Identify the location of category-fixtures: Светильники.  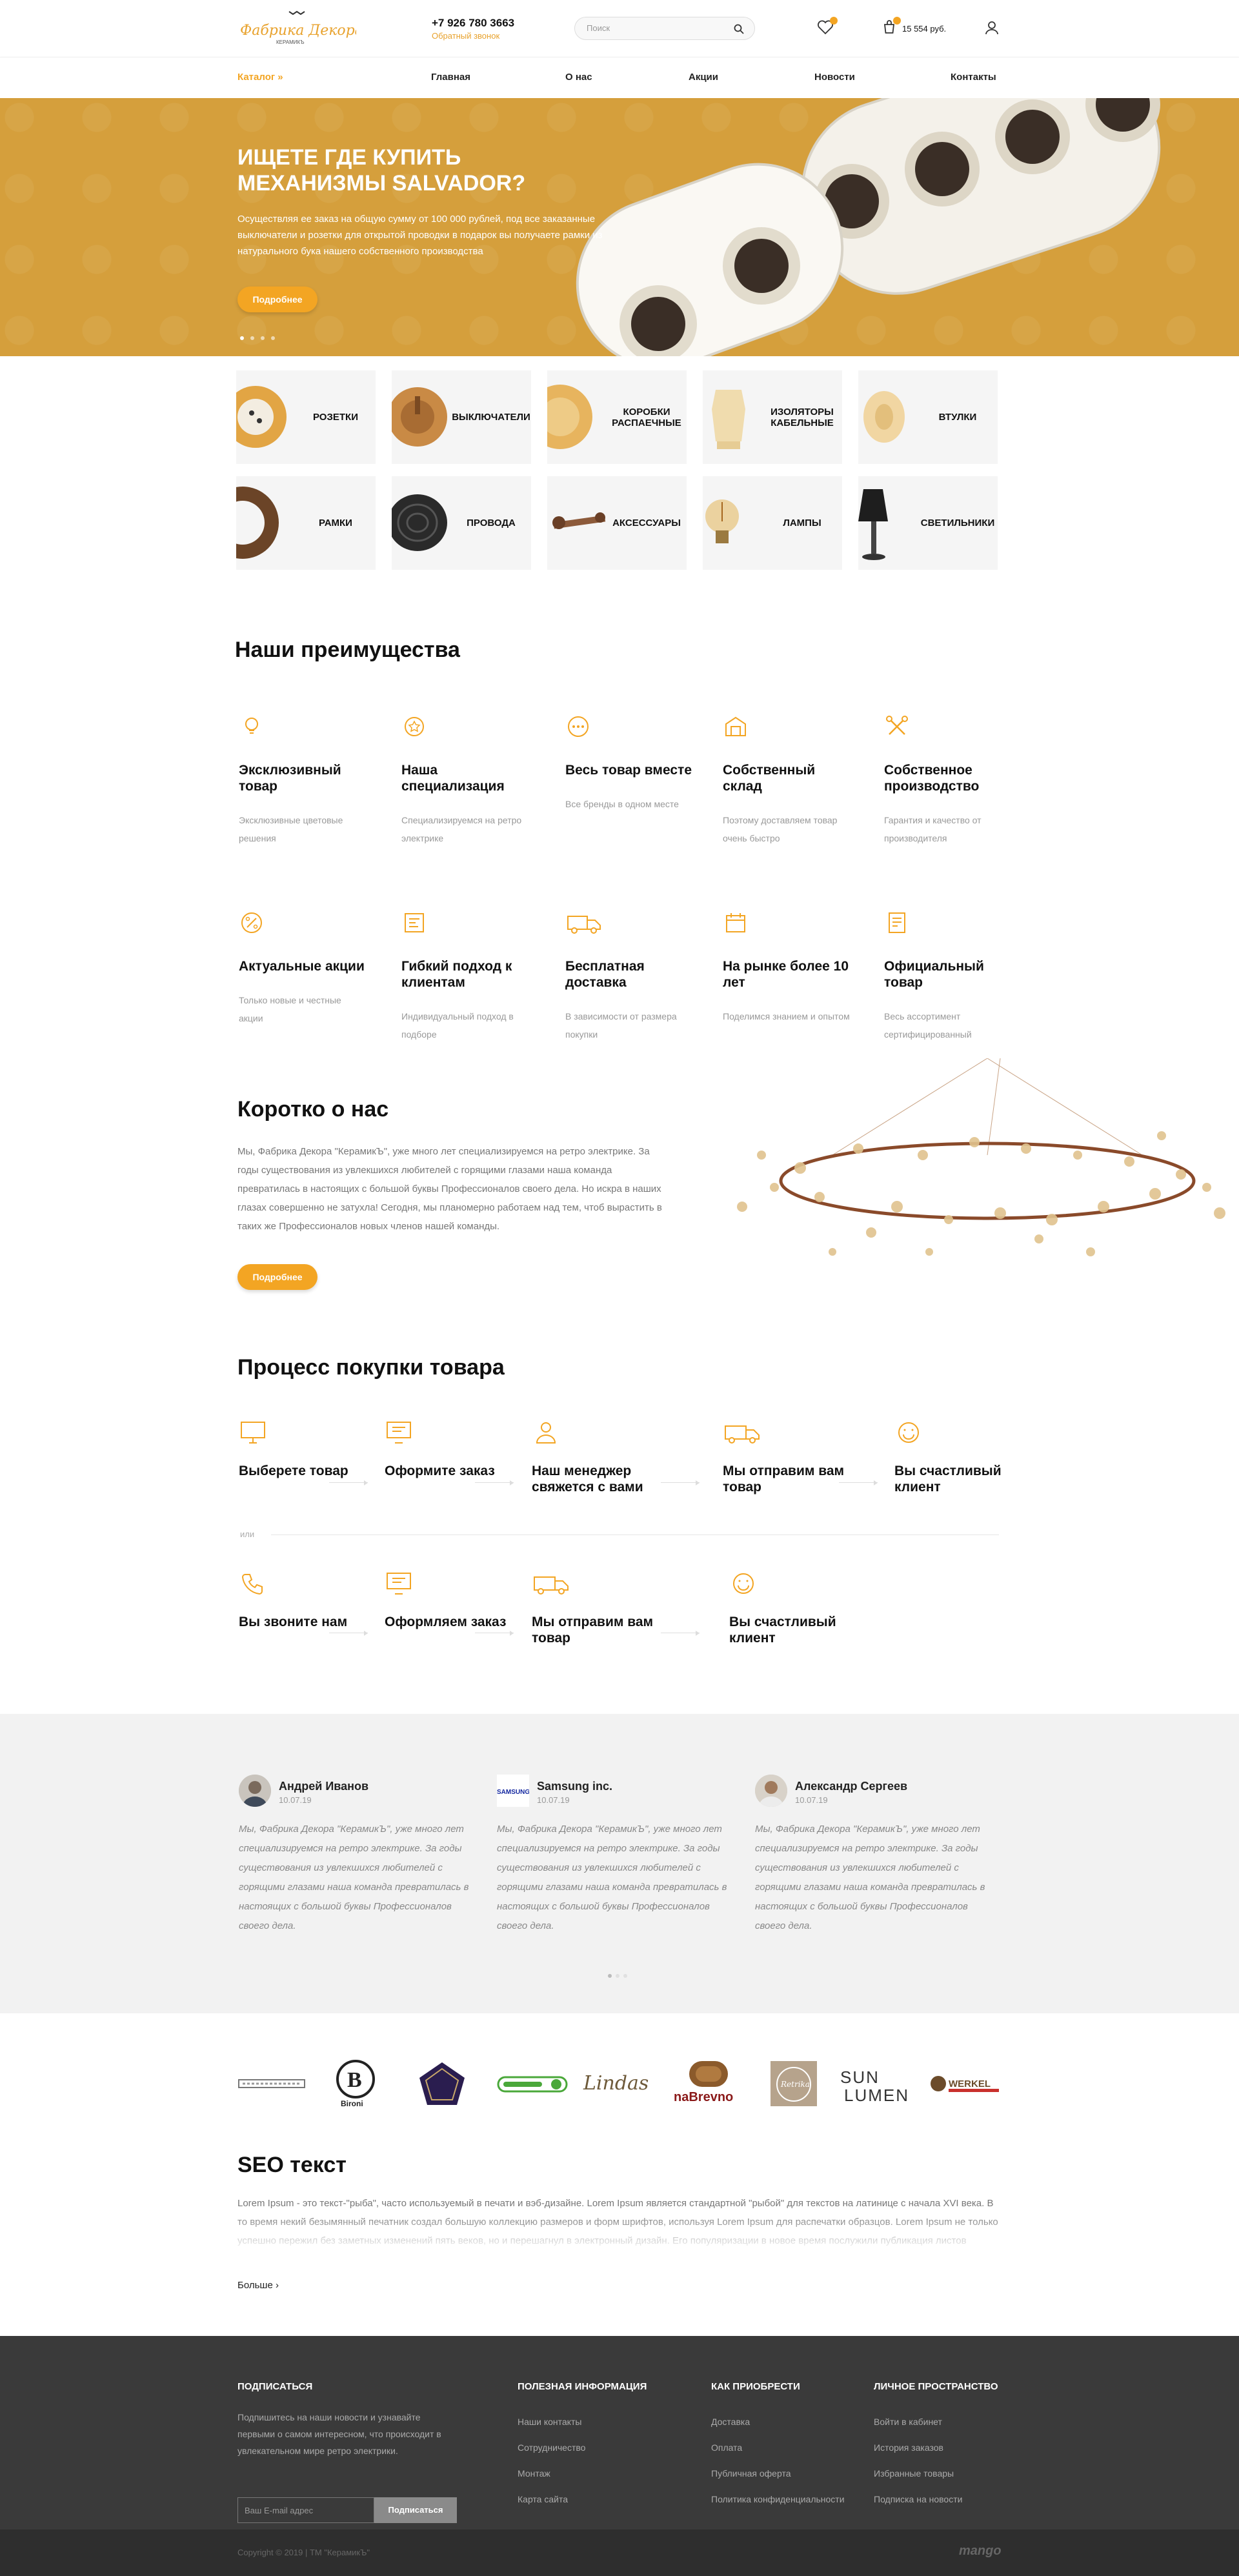
(928, 523).